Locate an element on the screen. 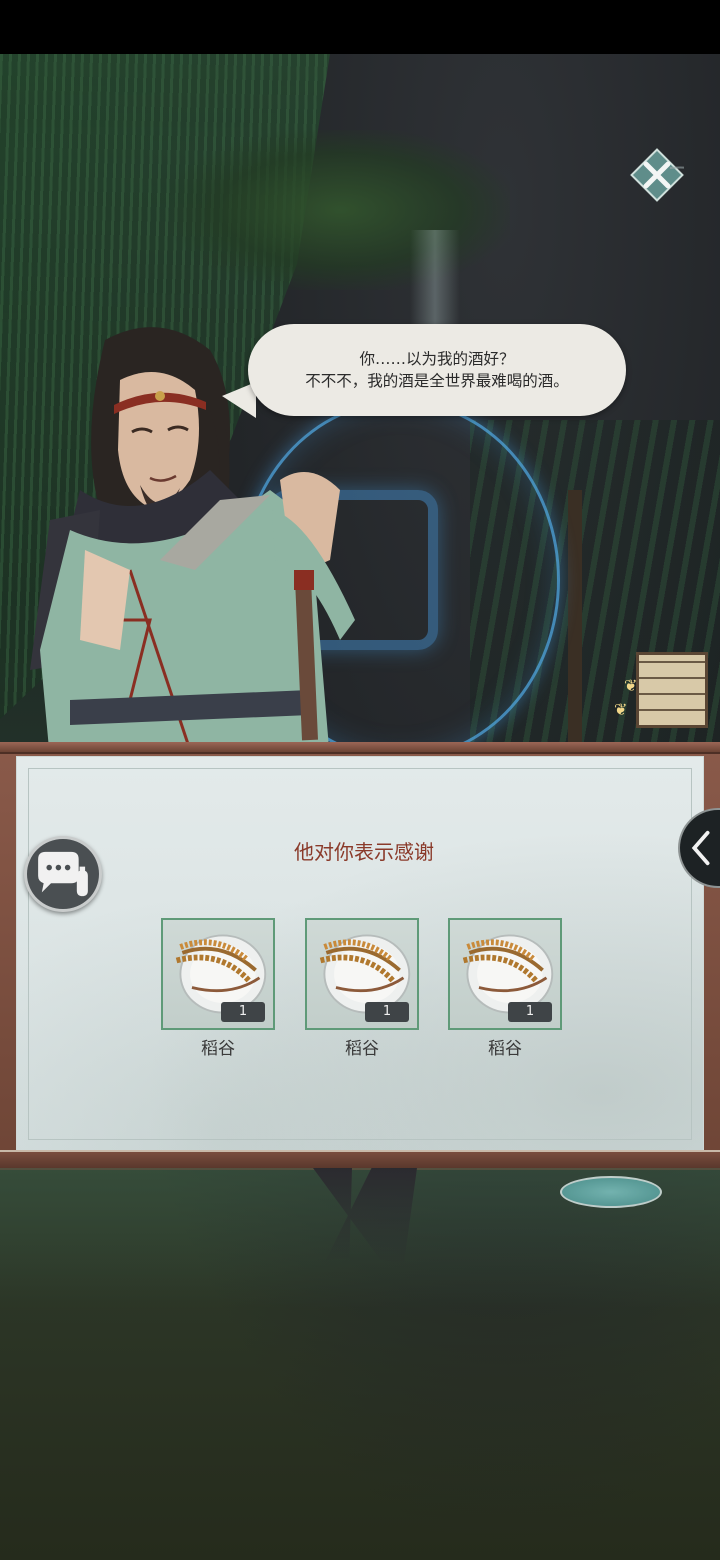  chevron-left-icon is located at coordinates (700, 848).